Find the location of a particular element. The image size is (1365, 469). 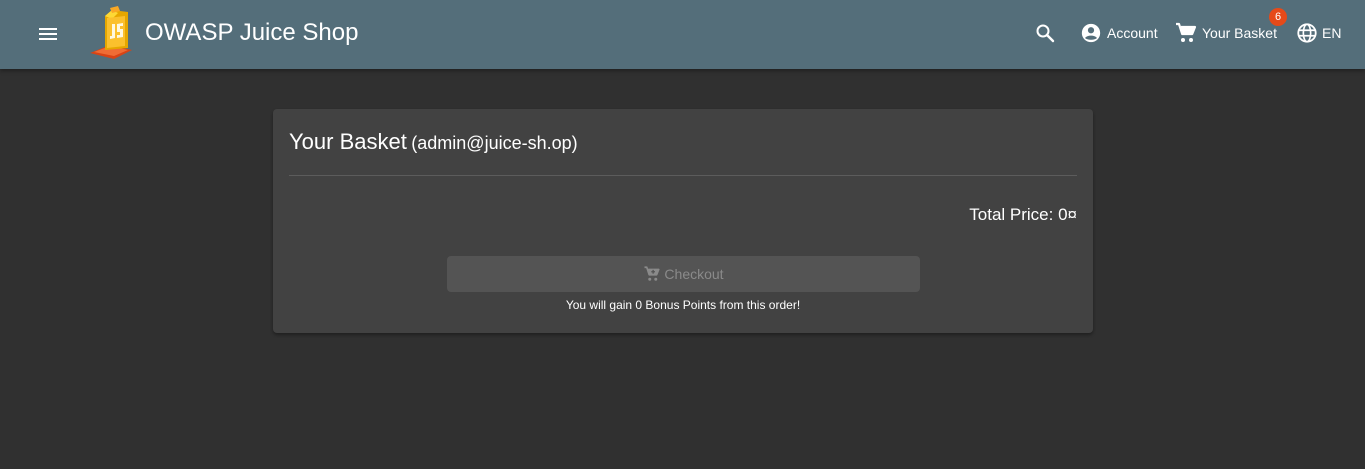

account-circle-icon is located at coordinates (1091, 33).